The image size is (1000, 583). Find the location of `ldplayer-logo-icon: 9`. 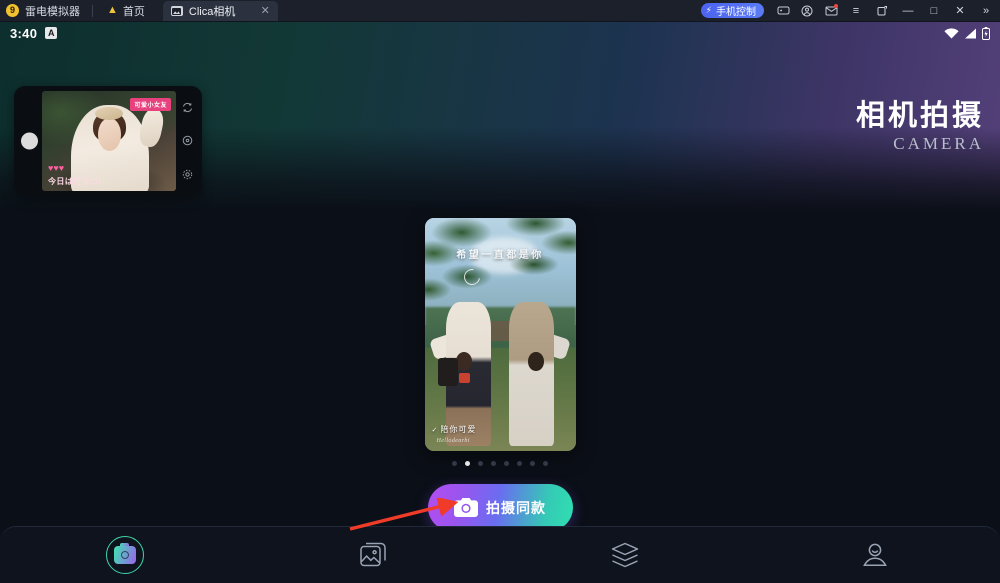

ldplayer-logo-icon: 9 is located at coordinates (12, 10).